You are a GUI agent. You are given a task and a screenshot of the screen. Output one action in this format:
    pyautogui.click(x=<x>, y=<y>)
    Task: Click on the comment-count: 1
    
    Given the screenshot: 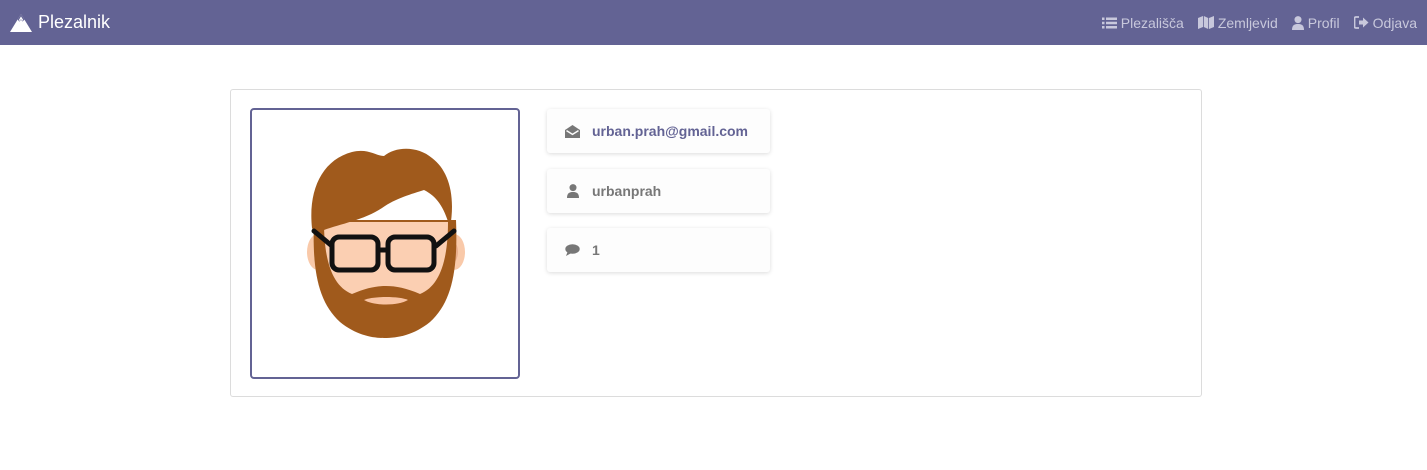 What is the action you would take?
    pyautogui.click(x=596, y=250)
    